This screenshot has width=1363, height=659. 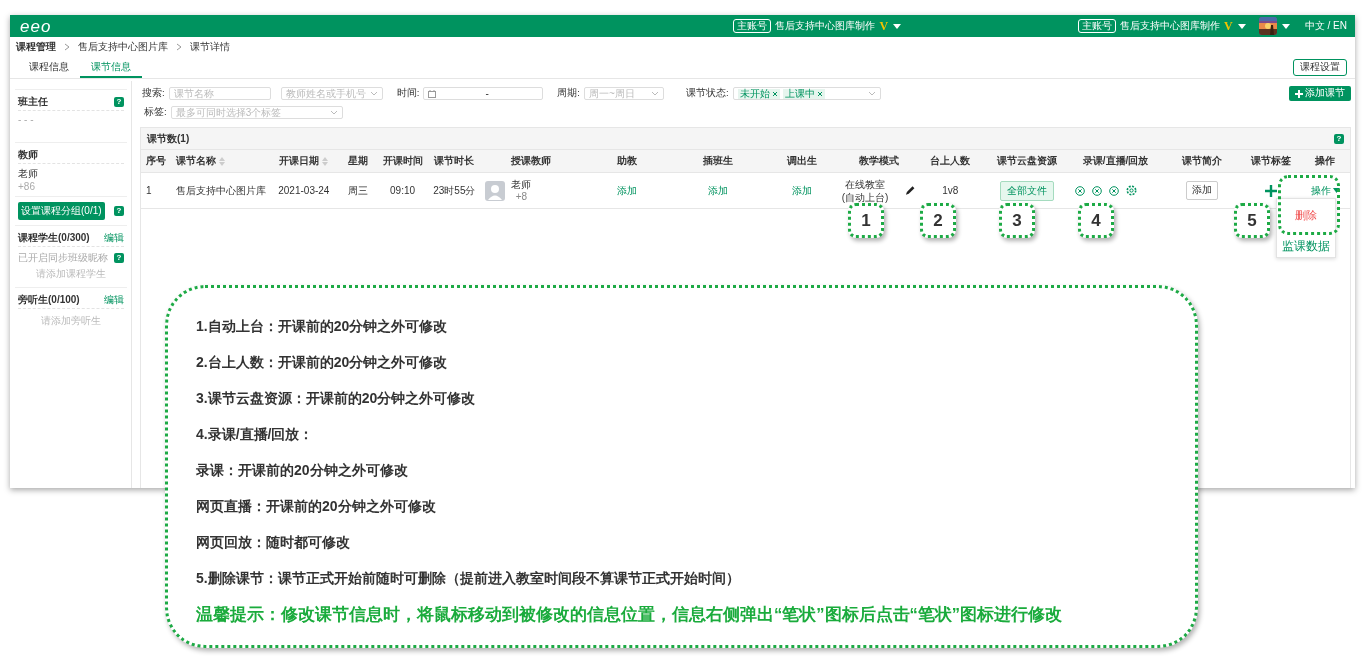 I want to click on all-files-button: 全部文件, so click(x=1026, y=190).